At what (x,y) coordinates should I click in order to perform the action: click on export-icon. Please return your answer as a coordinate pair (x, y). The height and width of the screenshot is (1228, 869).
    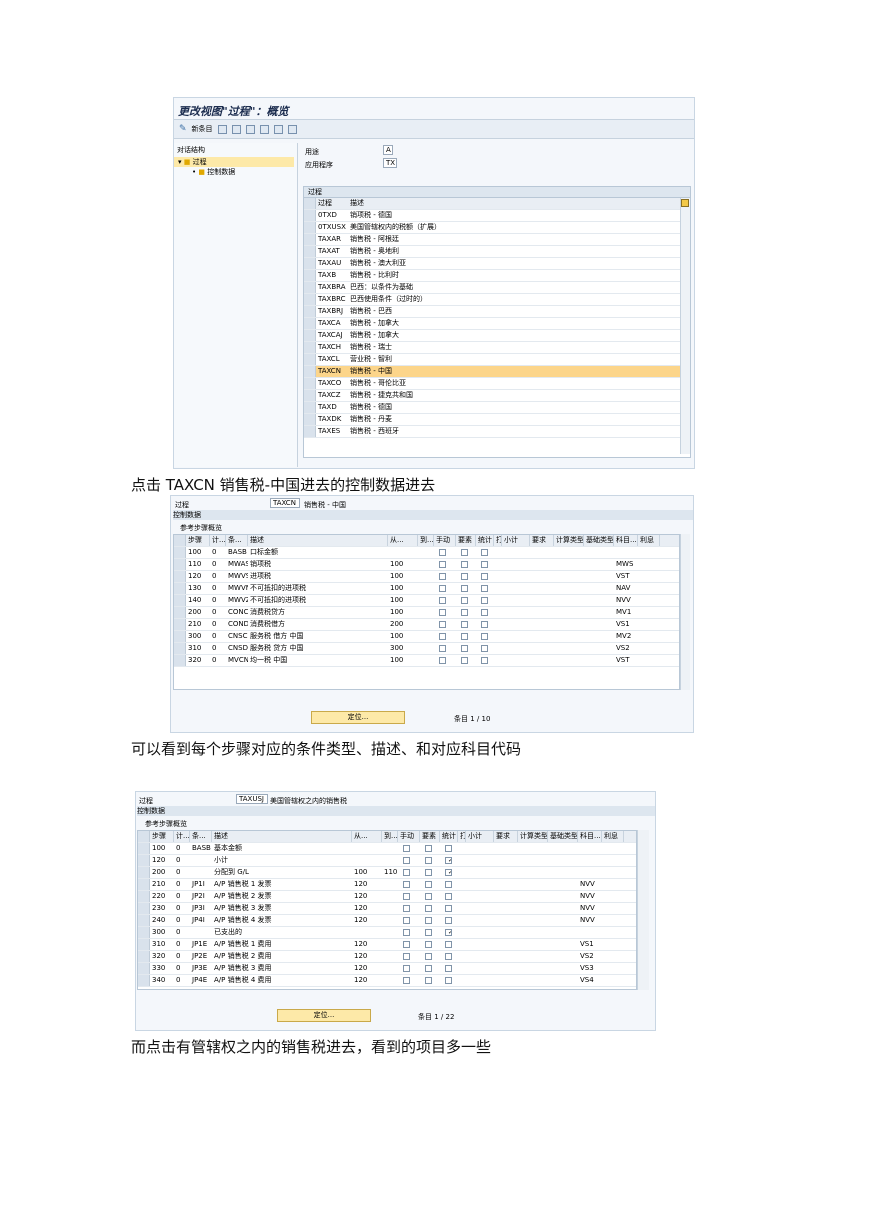
    Looking at the image, I should click on (292, 129).